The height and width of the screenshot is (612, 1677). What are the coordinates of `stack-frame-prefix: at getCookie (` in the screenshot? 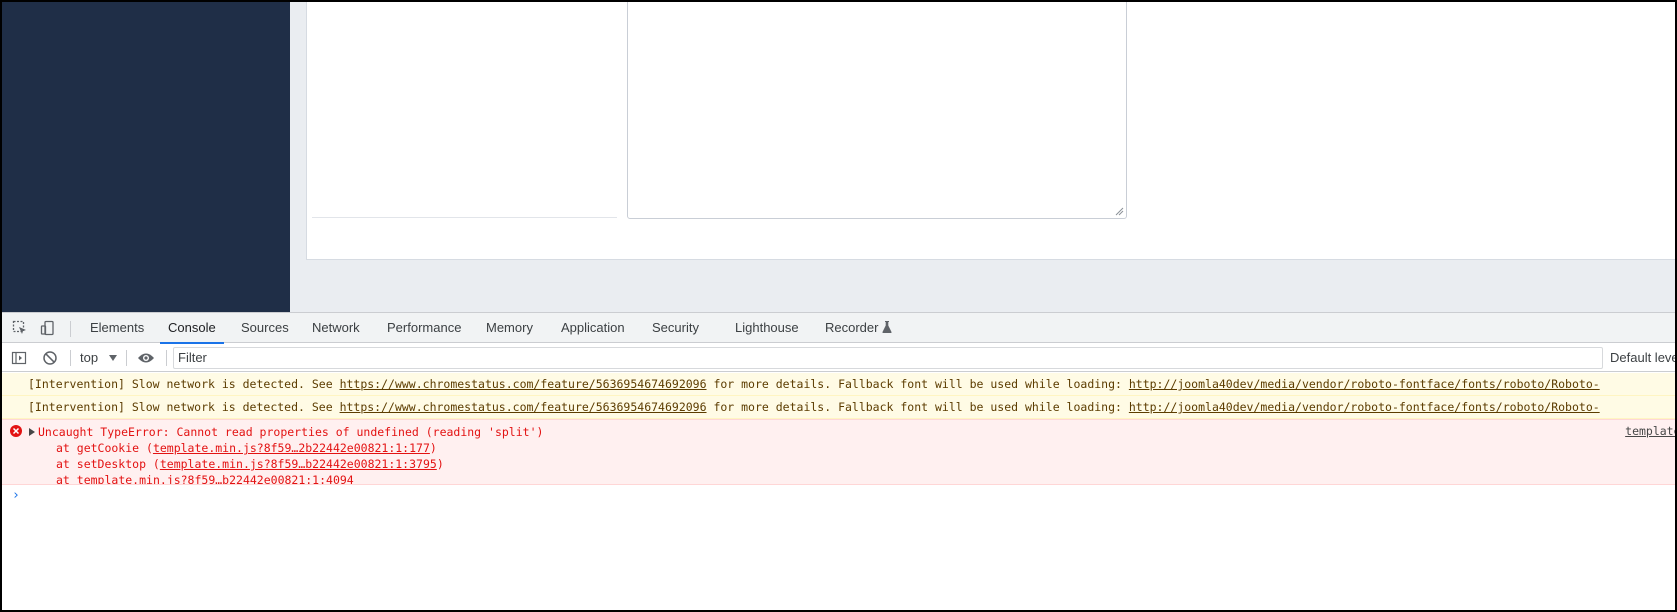 It's located at (104, 448).